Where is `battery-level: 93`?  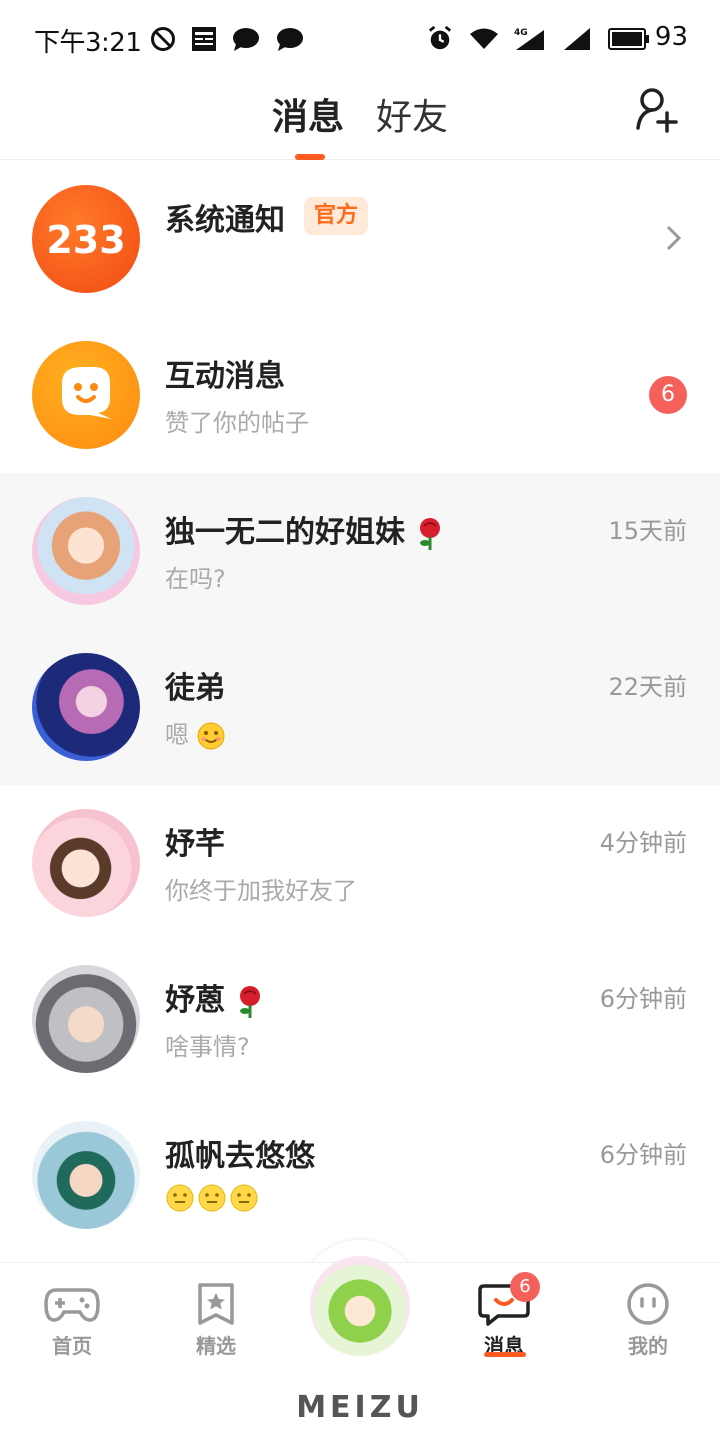 battery-level: 93 is located at coordinates (671, 37).